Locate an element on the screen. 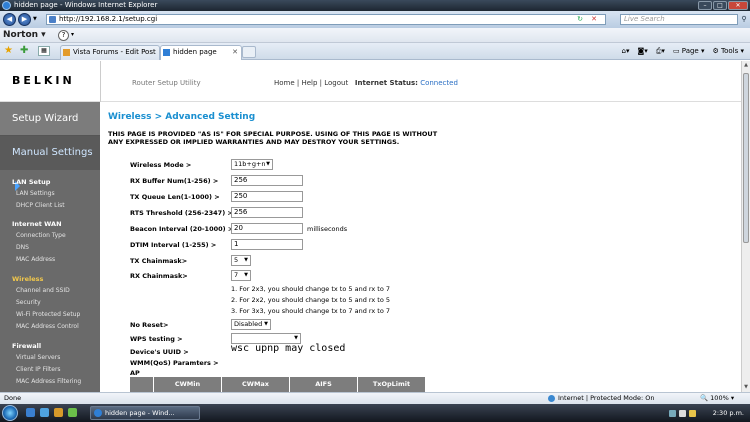 The height and width of the screenshot is (422, 750). home-help-logout-links: Home | Help | Logout is located at coordinates (311, 83).